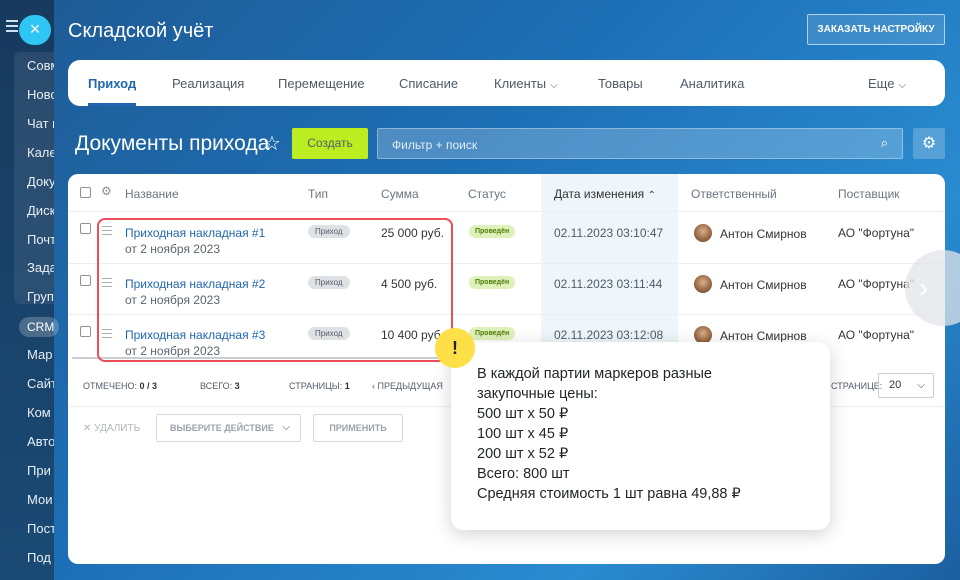  I want to click on search-placeholder: Фильтр + поиск, so click(435, 145).